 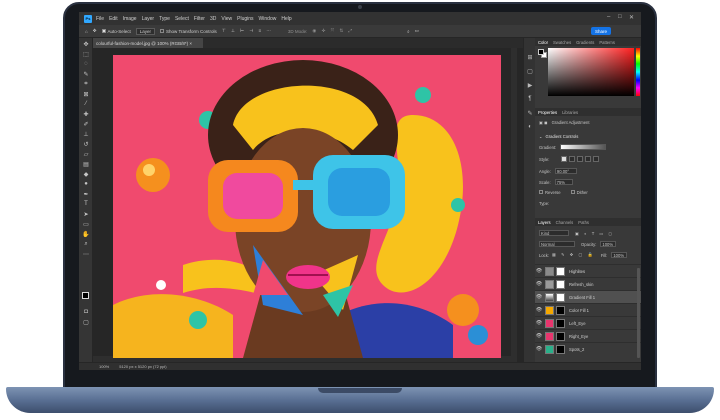 I want to click on layer-row: 👁 Spots_2, so click(x=588, y=348).